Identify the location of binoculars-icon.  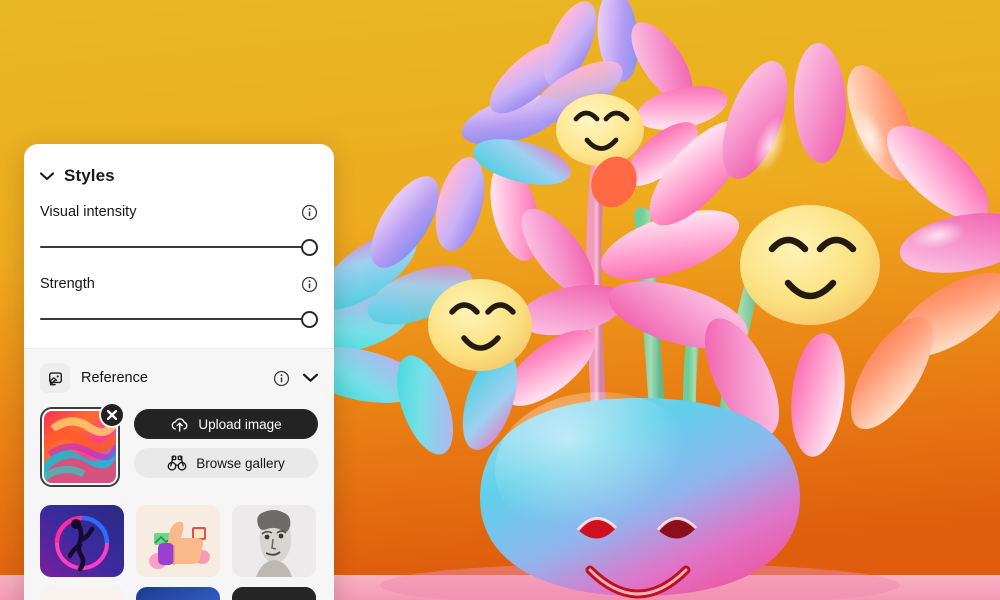
(177, 463).